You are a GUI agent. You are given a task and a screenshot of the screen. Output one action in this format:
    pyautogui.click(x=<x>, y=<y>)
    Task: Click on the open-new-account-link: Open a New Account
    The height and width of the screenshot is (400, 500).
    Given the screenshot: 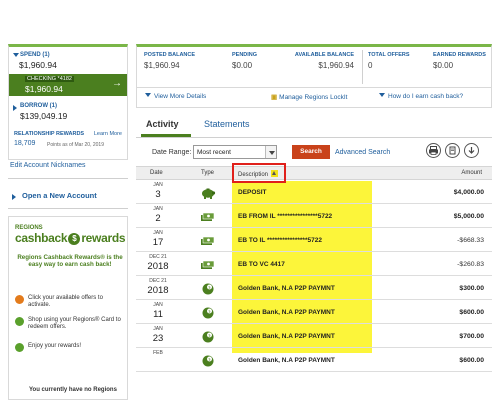 What is the action you would take?
    pyautogui.click(x=59, y=195)
    